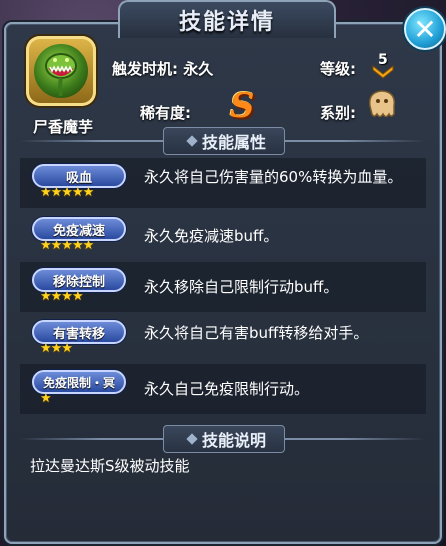  I want to click on level-label: 等级:, so click(338, 69).